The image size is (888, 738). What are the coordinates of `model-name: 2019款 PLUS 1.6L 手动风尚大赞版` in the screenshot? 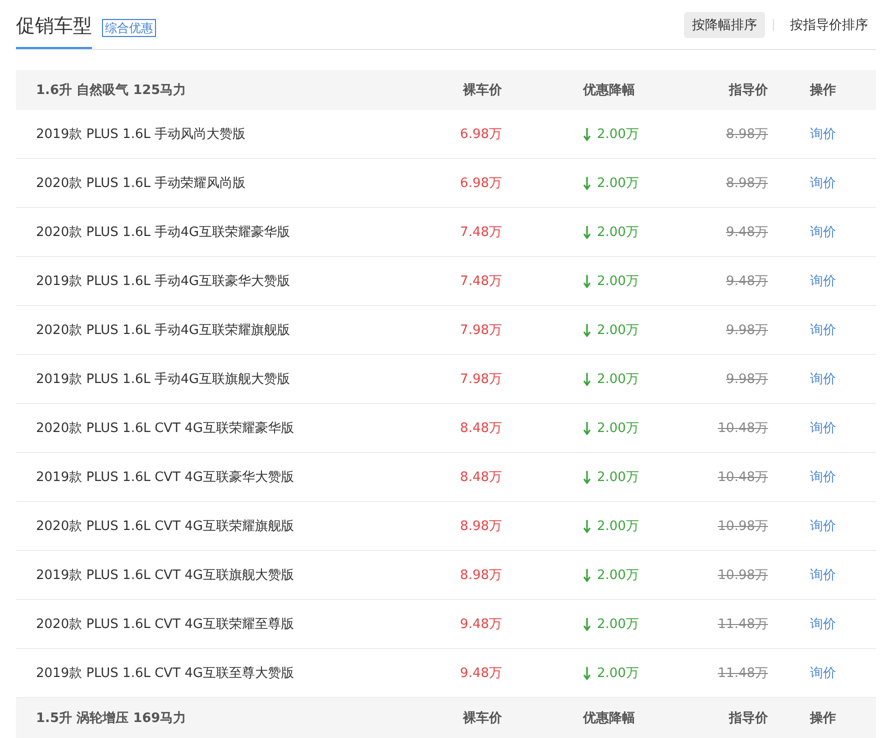 It's located at (141, 134).